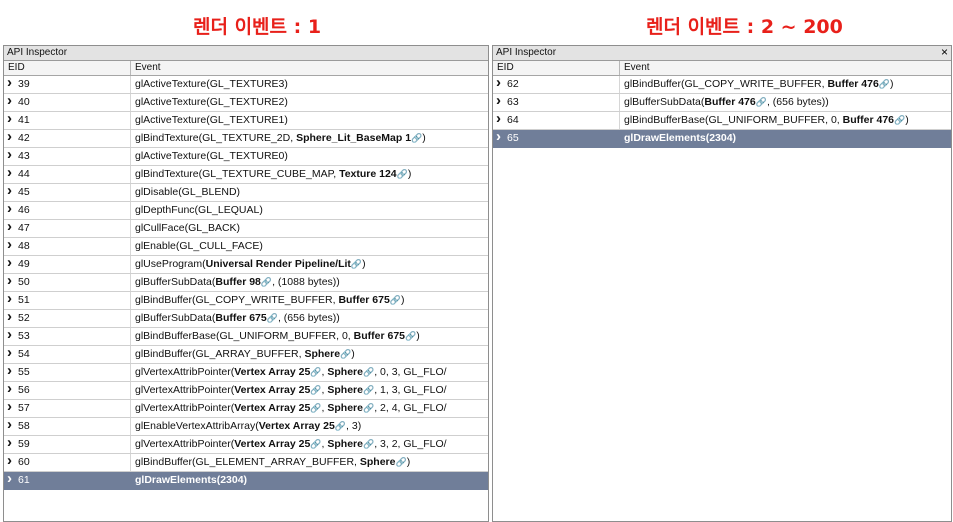 The height and width of the screenshot is (522, 953). Describe the element at coordinates (944, 52) in the screenshot. I see `close-icon: ×` at that location.